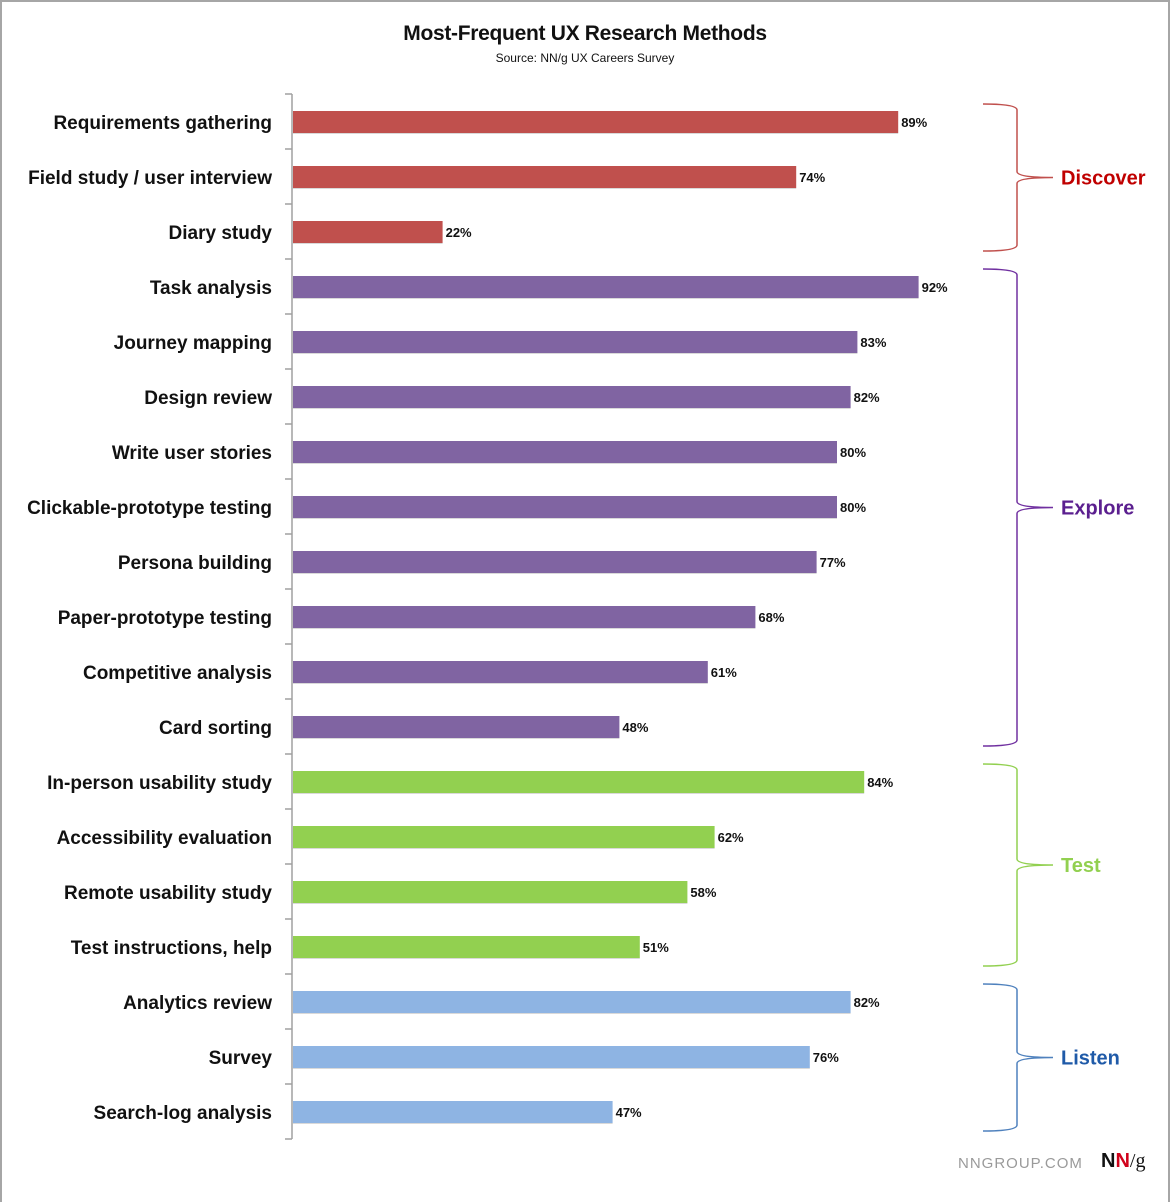  What do you see at coordinates (656, 947) in the screenshot?
I see `value-label: 51%` at bounding box center [656, 947].